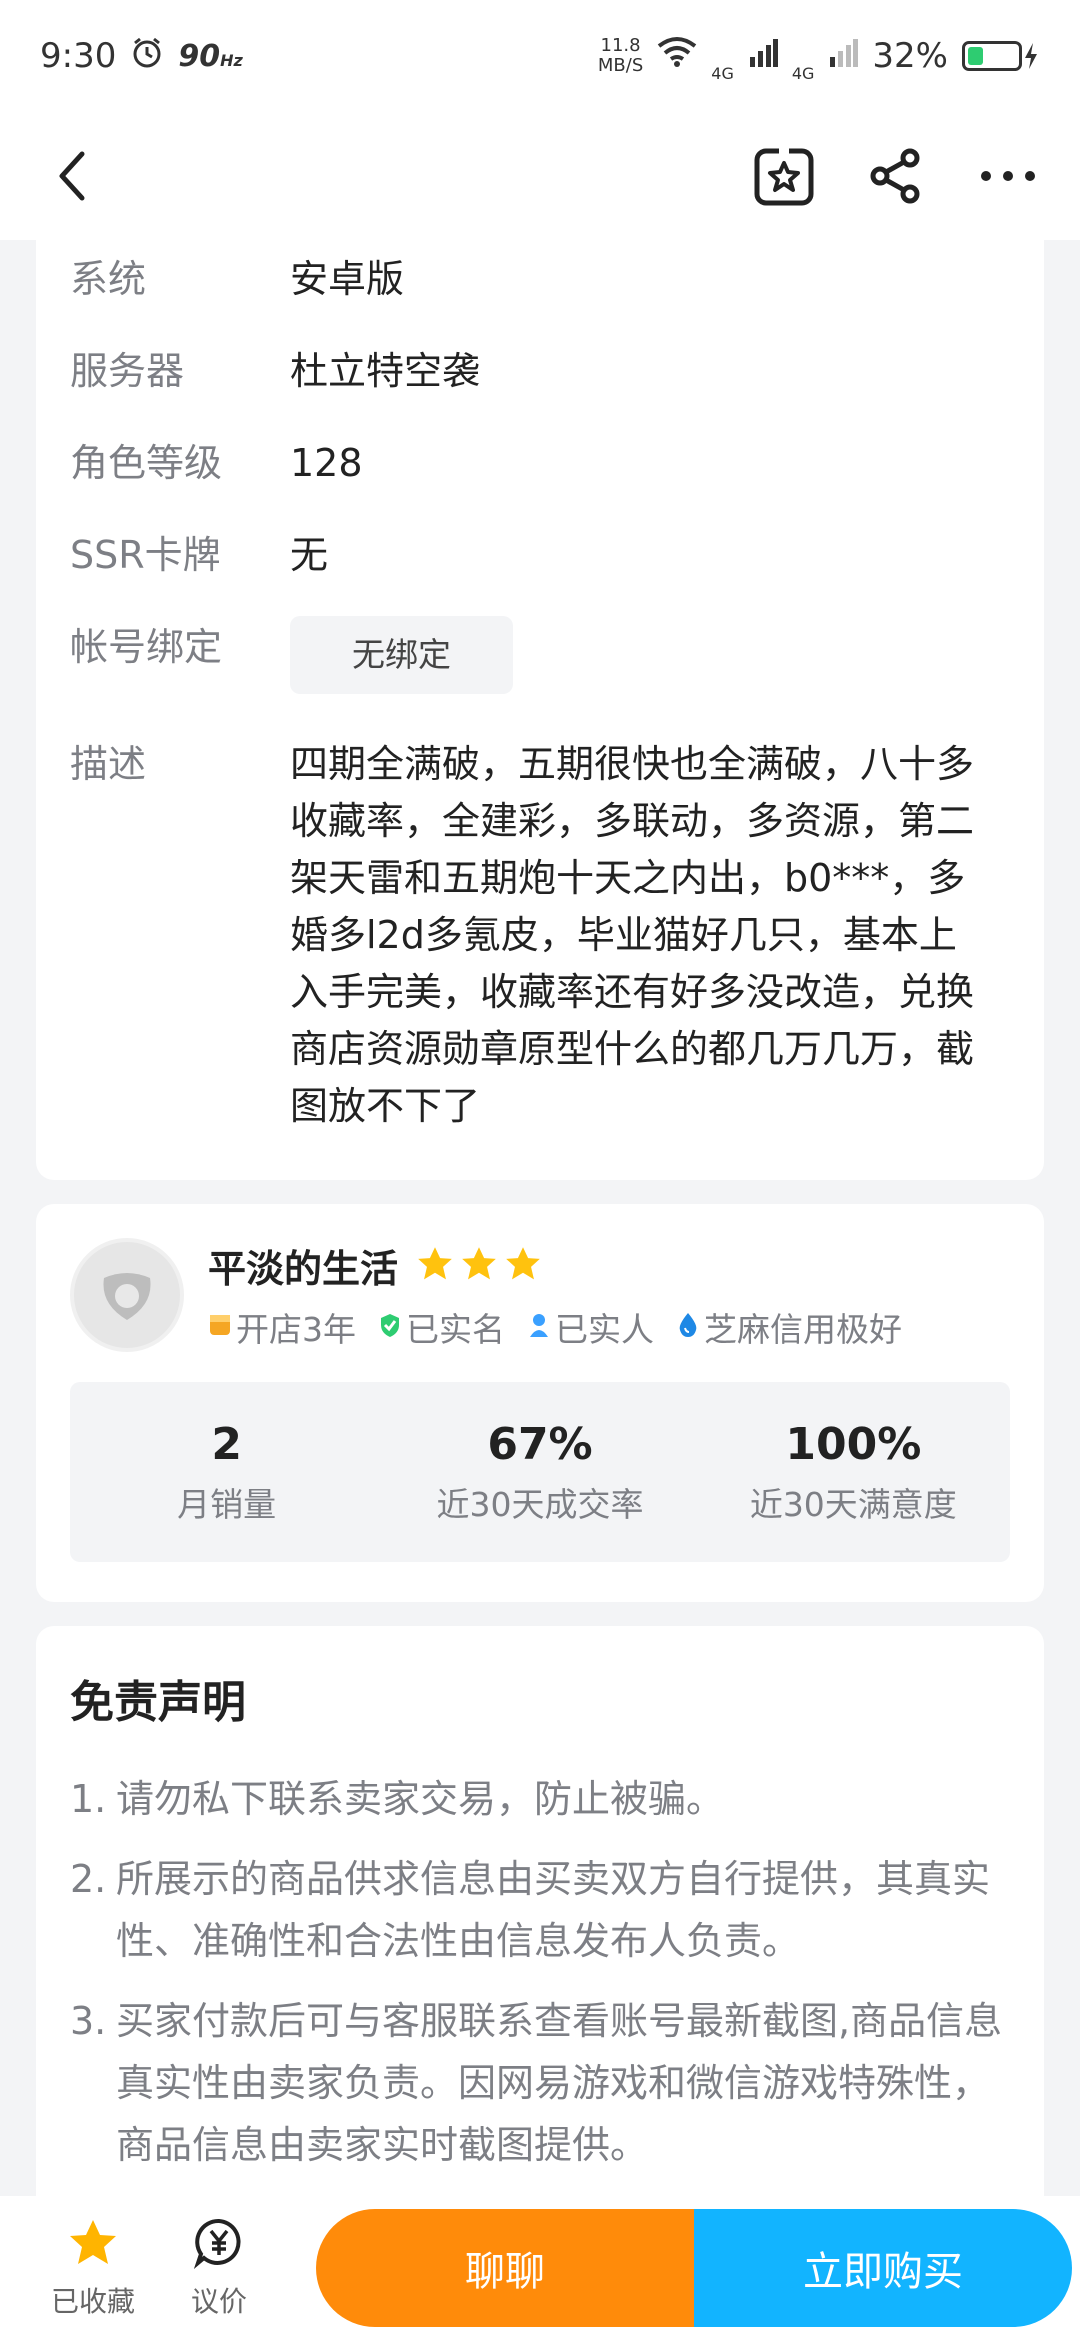 This screenshot has height=2340, width=1080. I want to click on info-label: SSR卡牌, so click(145, 555).